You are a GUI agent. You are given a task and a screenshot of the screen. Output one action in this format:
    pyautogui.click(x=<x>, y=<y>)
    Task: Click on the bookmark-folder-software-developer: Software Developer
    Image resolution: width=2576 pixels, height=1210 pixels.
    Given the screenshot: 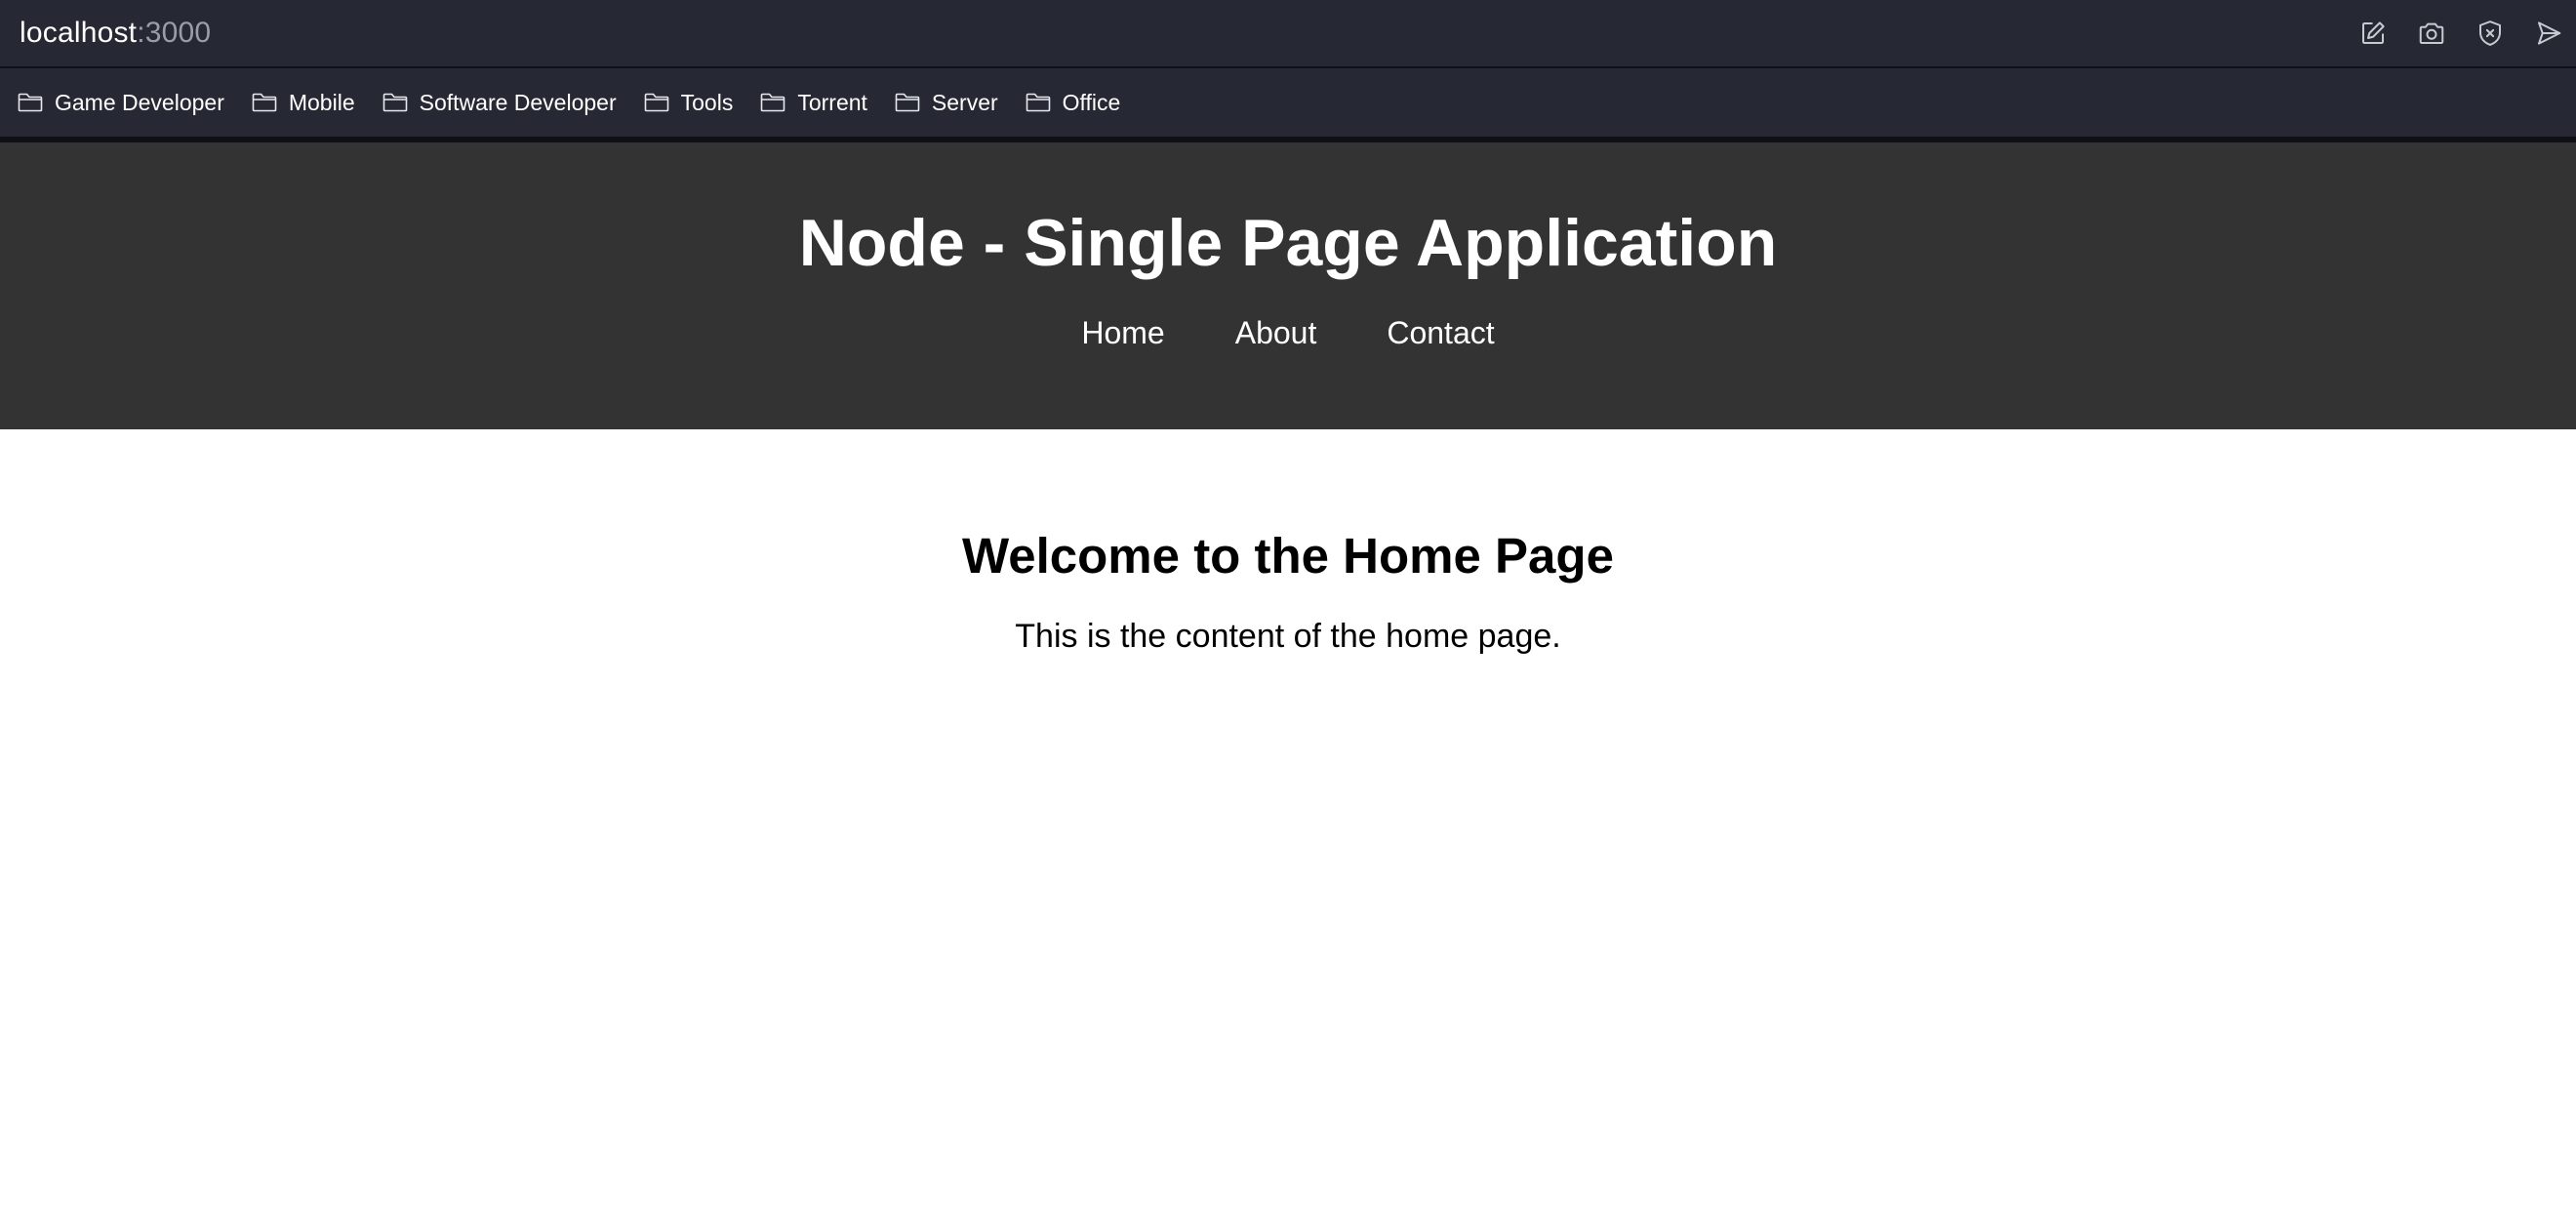 What is the action you would take?
    pyautogui.click(x=499, y=103)
    